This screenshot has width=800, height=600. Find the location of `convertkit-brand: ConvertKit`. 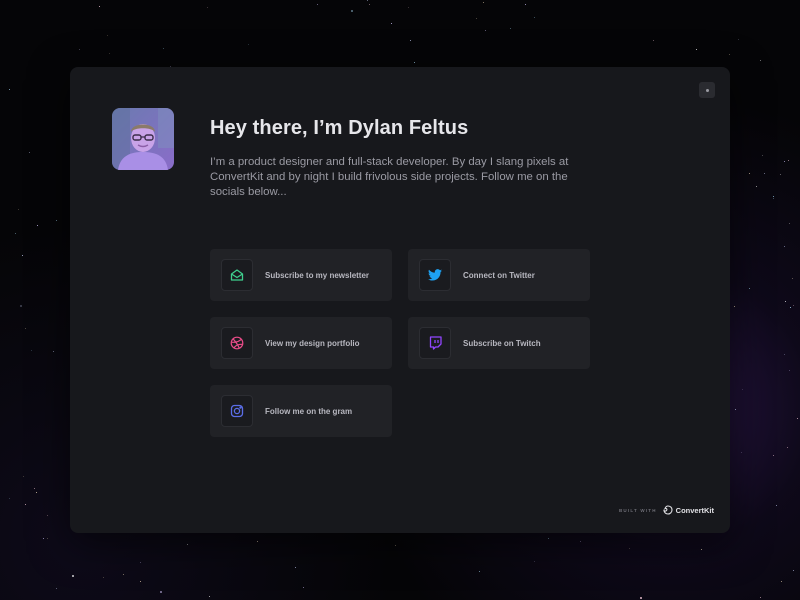

convertkit-brand: ConvertKit is located at coordinates (688, 510).